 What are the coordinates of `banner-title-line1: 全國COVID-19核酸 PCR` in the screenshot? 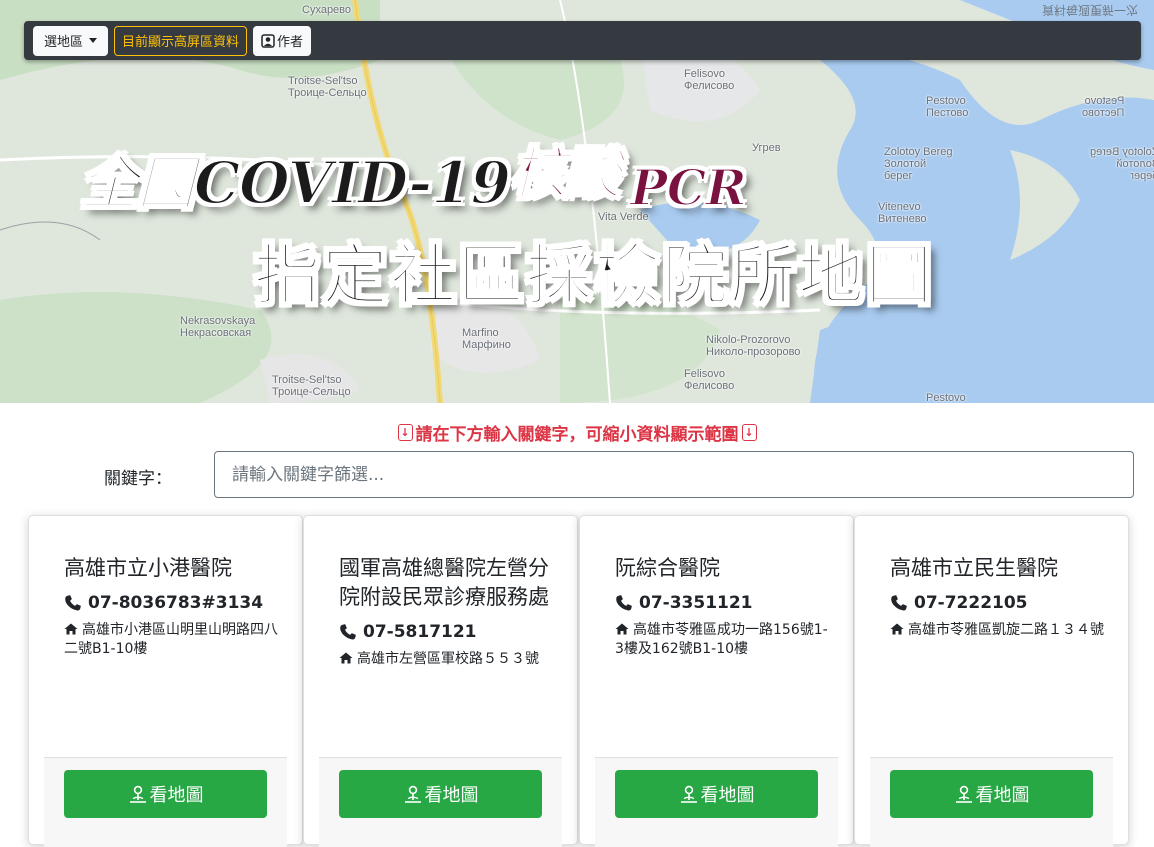 It's located at (413, 178).